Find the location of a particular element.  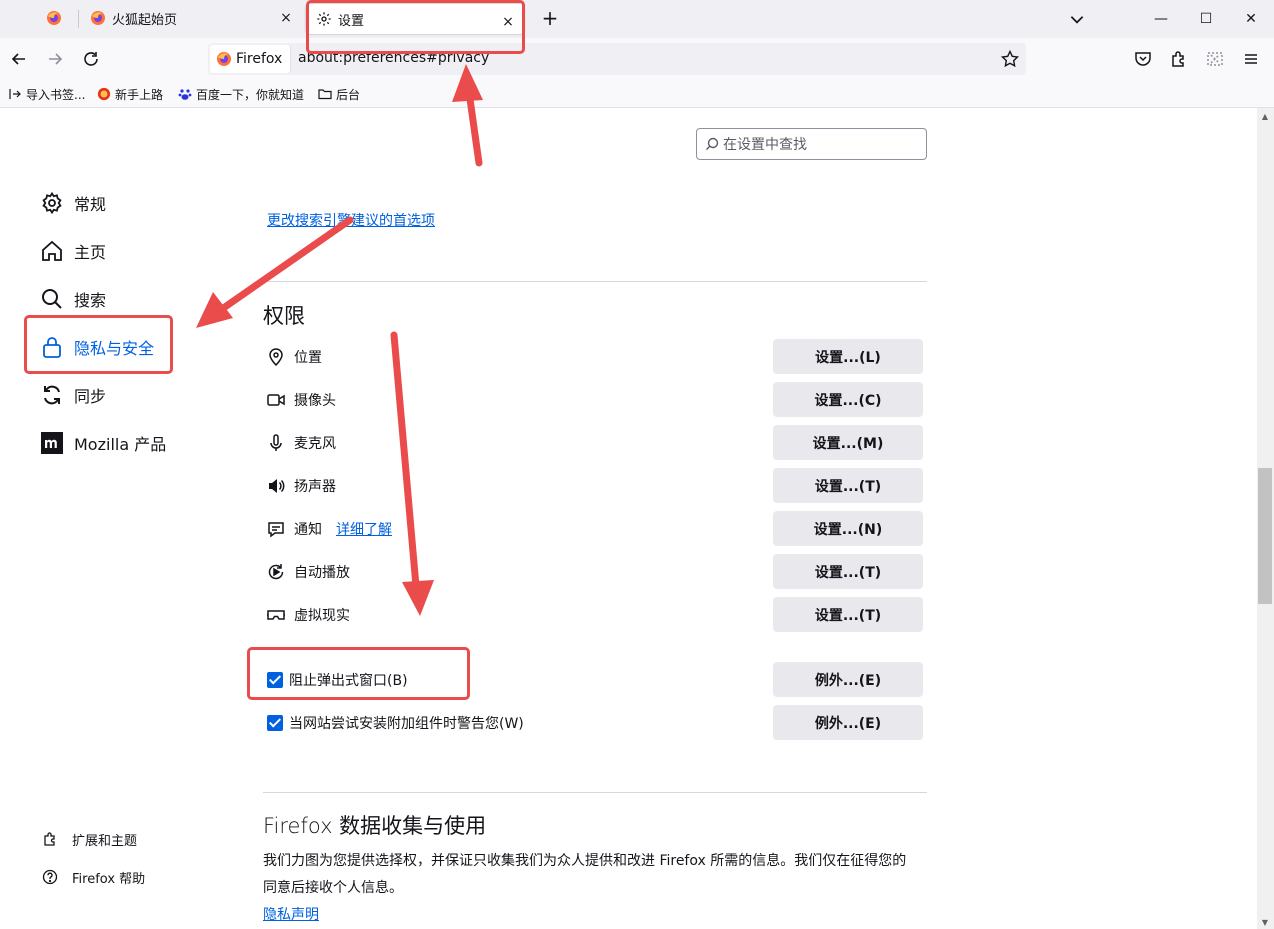

sidebar-item-home: 主页 is located at coordinates (73, 251).